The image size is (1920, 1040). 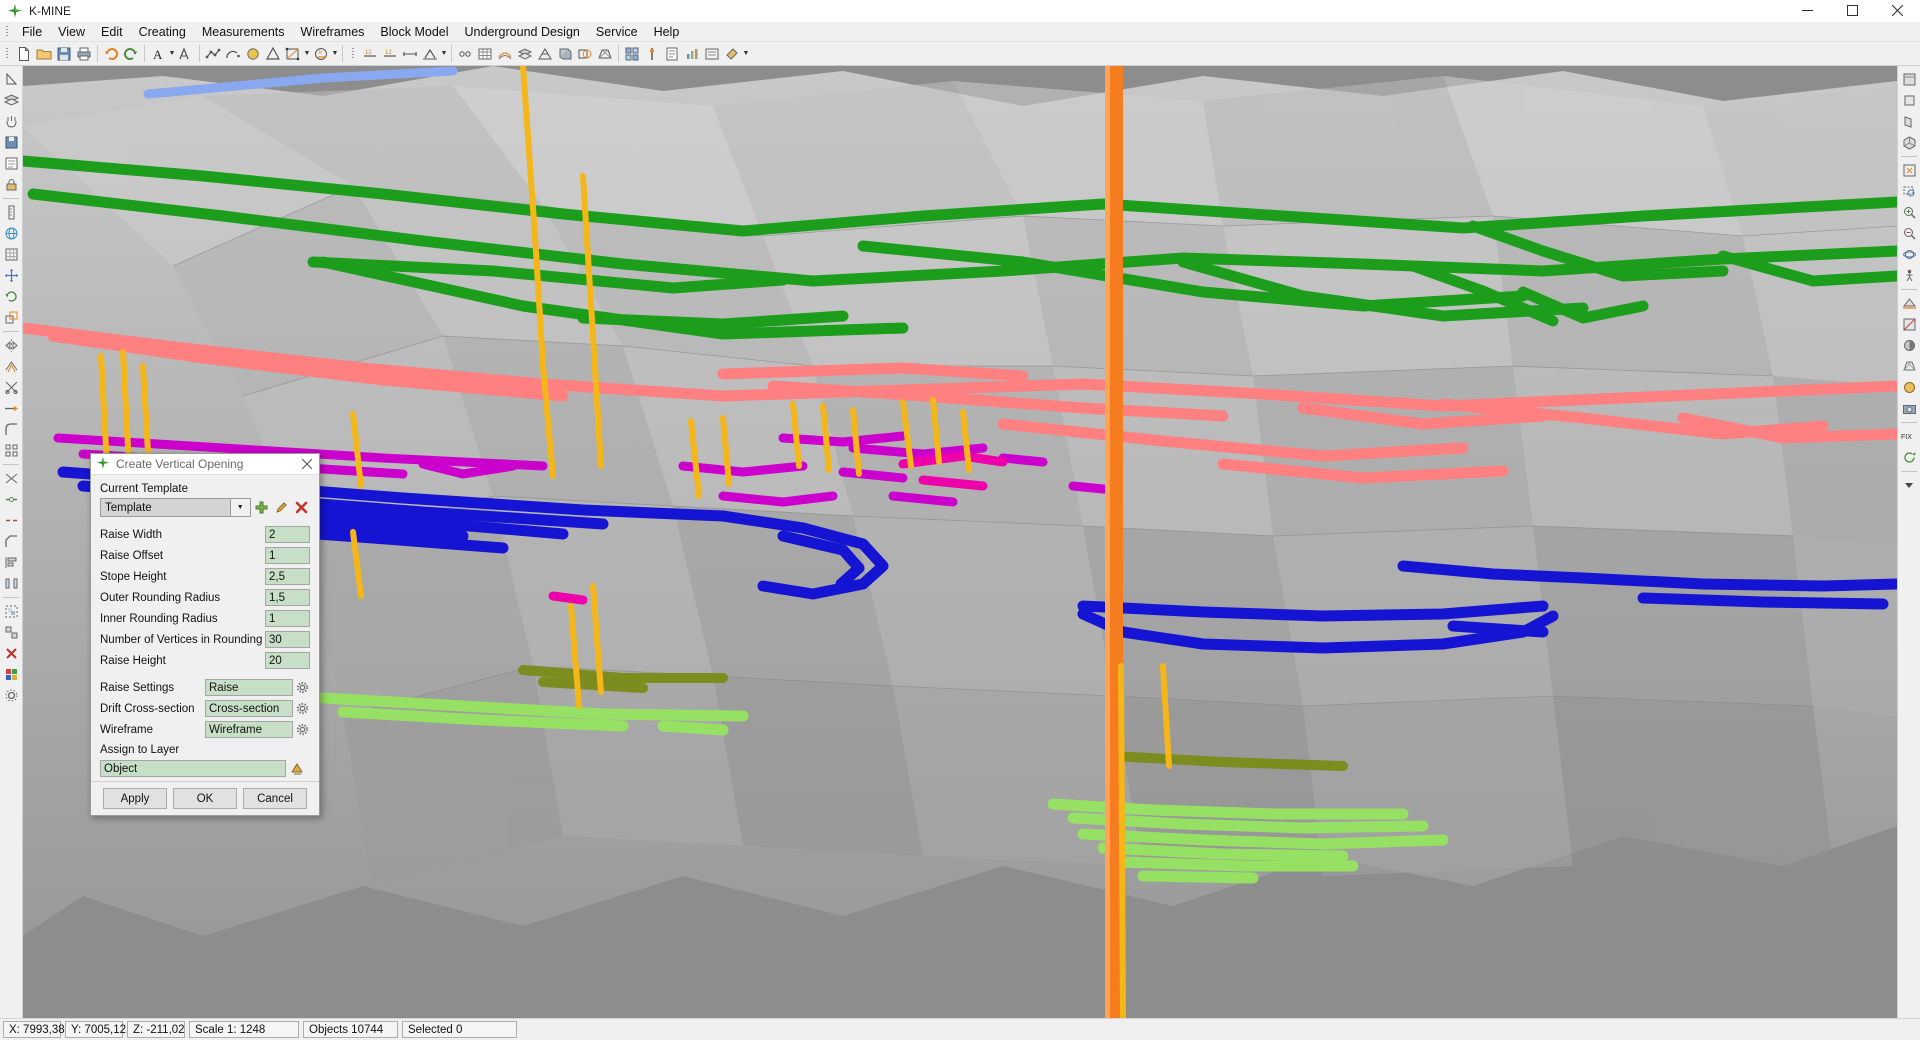 What do you see at coordinates (287, 534) in the screenshot?
I see `raise-width-input: 2` at bounding box center [287, 534].